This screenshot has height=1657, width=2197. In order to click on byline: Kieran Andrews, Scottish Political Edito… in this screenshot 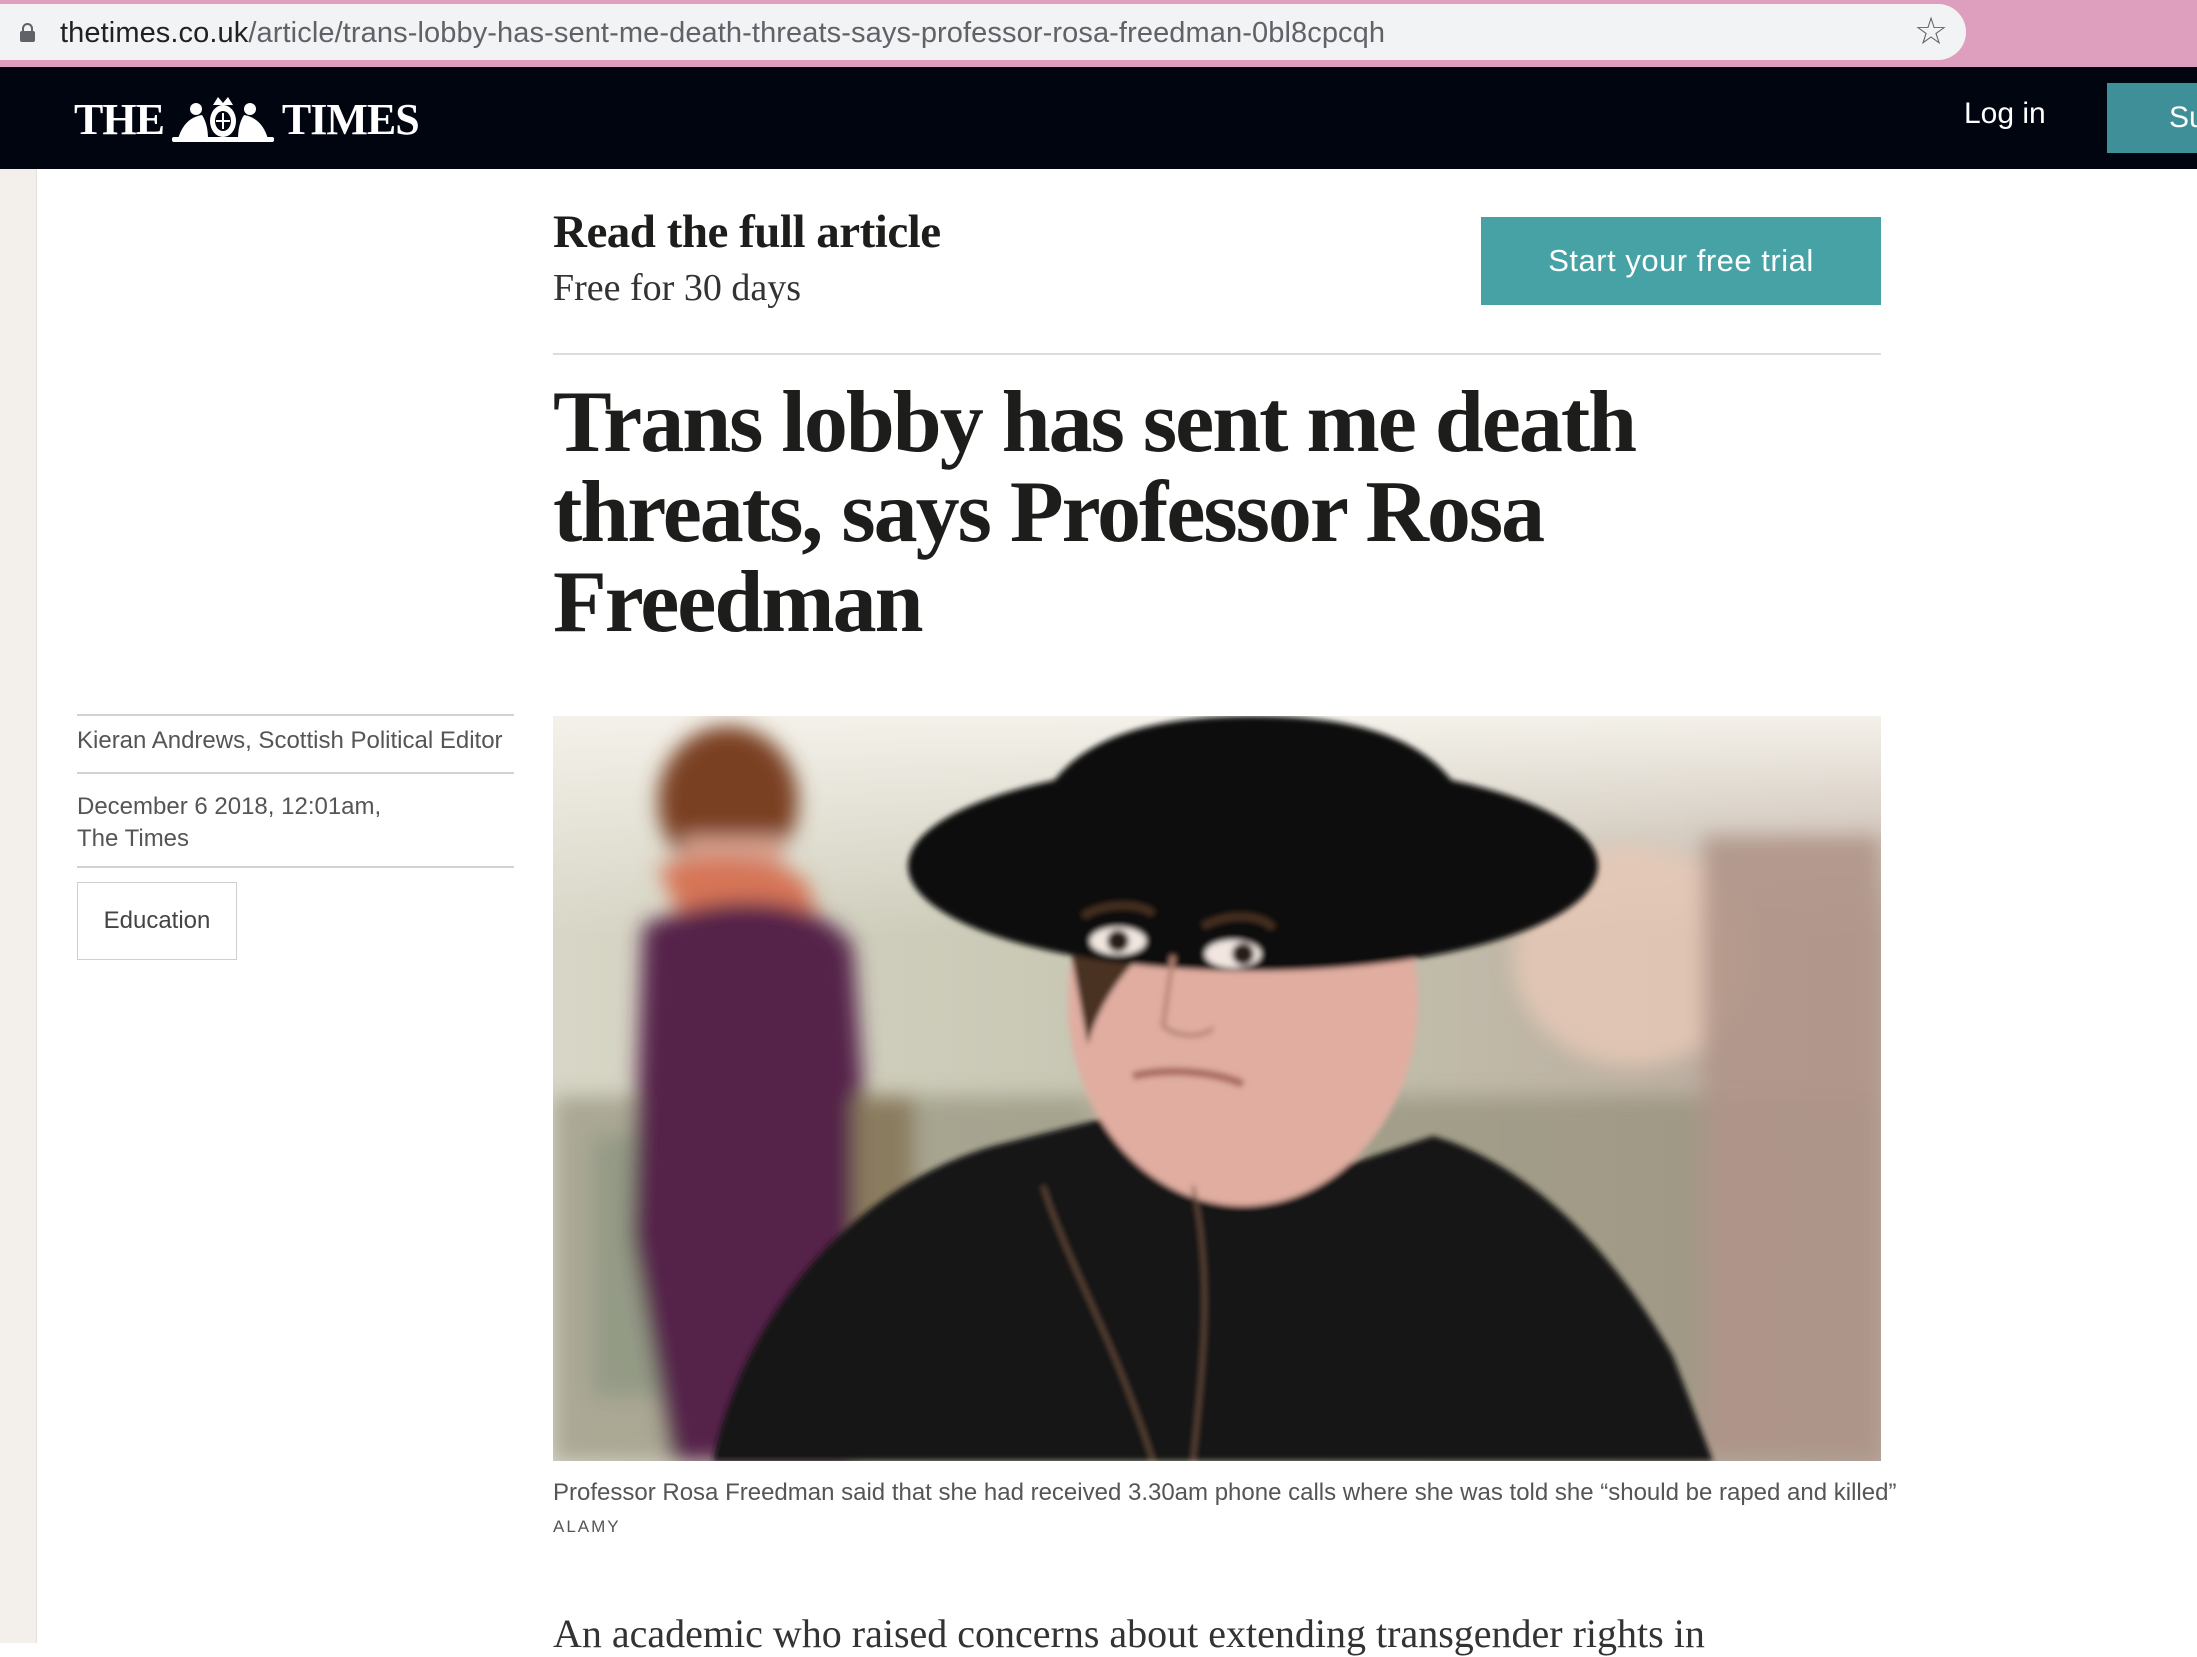, I will do `click(290, 741)`.